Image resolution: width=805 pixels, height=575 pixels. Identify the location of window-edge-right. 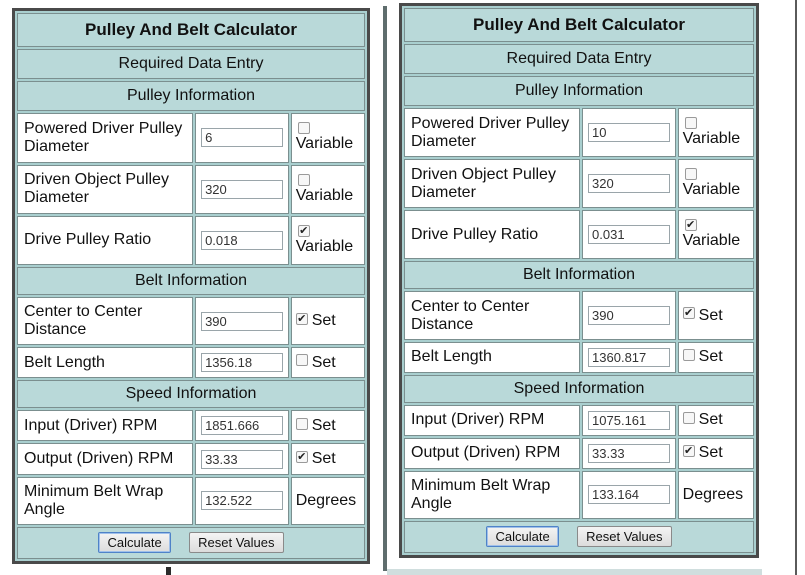
(800, 287).